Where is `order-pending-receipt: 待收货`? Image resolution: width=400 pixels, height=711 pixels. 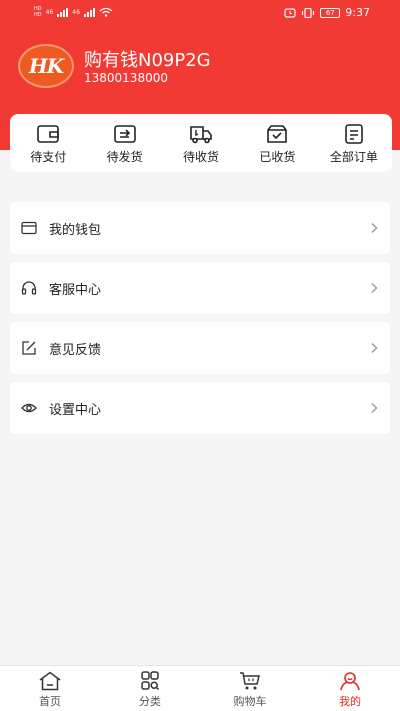 order-pending-receipt: 待收货 is located at coordinates (201, 143).